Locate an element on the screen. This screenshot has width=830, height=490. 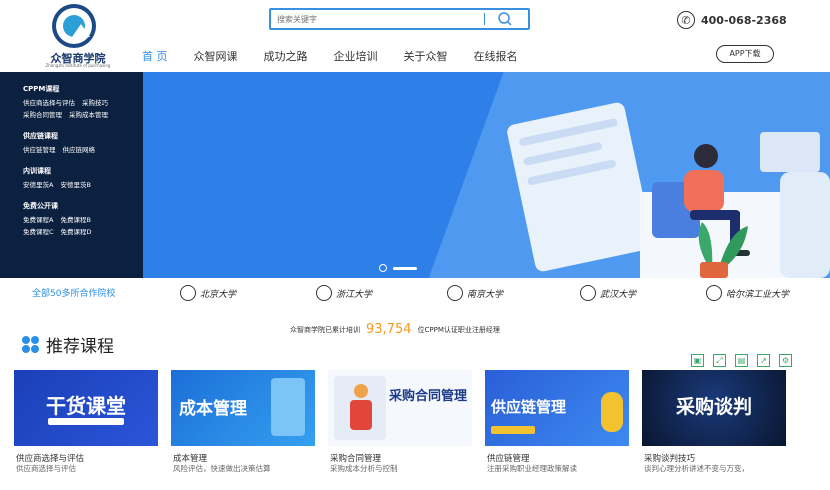
menu-group-title: CPPM课程 is located at coordinates (41, 89).